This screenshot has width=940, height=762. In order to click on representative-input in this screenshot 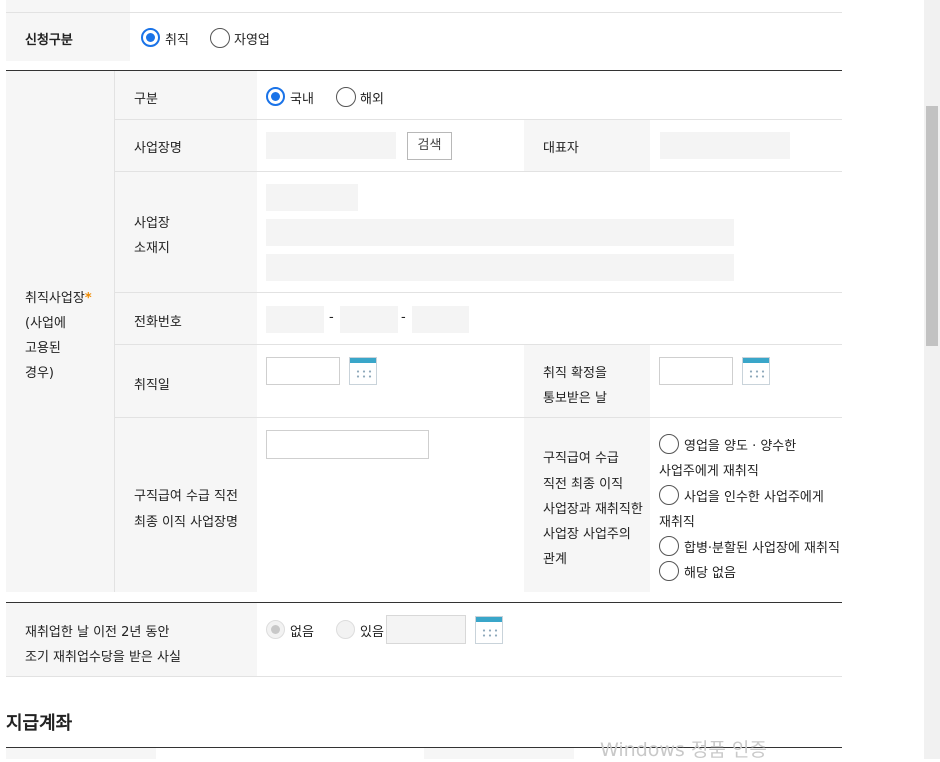, I will do `click(725, 145)`.